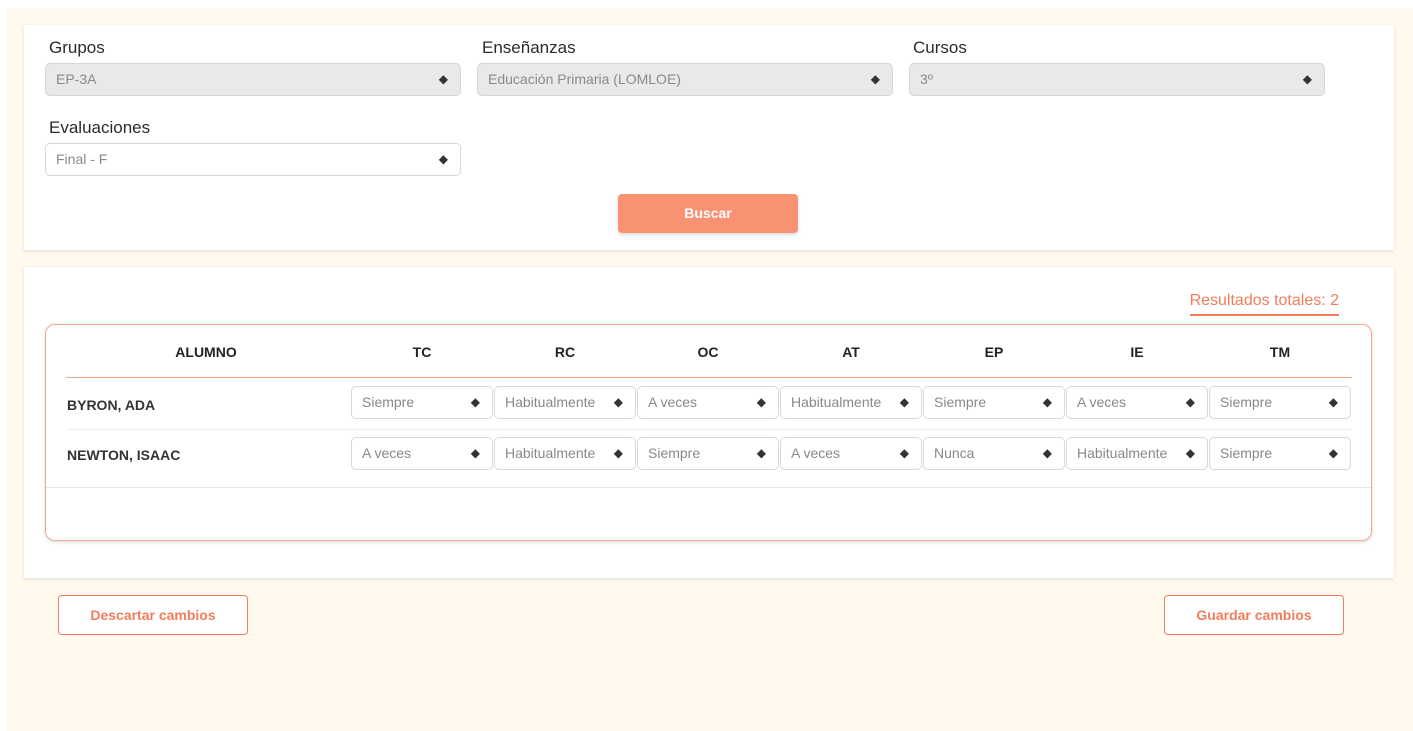 The image size is (1413, 731). I want to click on grupos-value: EP-3A, so click(76, 79).